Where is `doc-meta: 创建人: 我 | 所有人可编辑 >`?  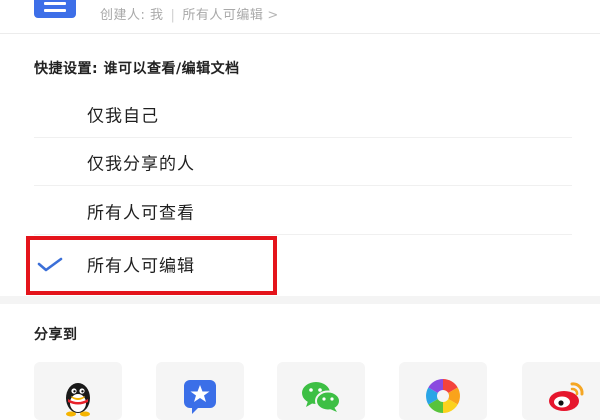
doc-meta: 创建人: 我 | 所有人可编辑 > is located at coordinates (189, 15).